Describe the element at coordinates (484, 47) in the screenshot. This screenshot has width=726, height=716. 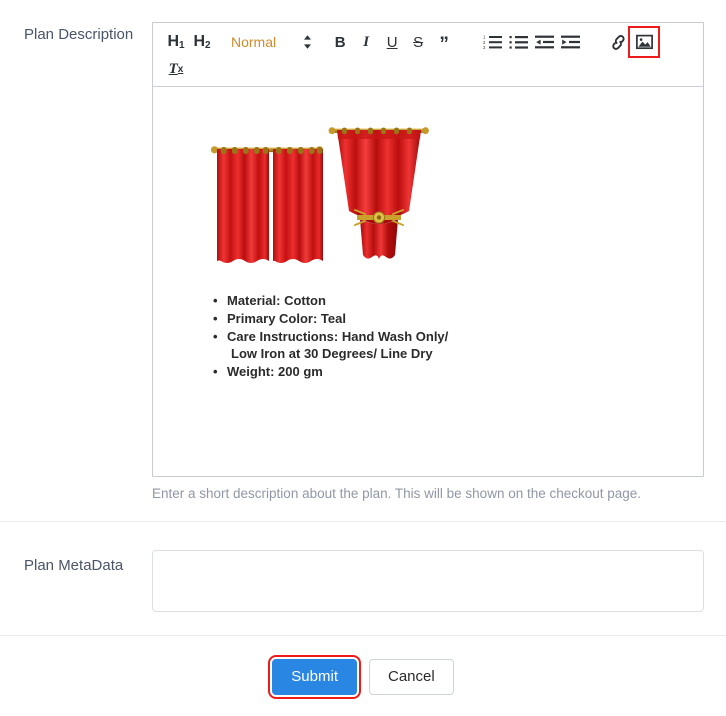
I see `svg-text: 3` at that location.